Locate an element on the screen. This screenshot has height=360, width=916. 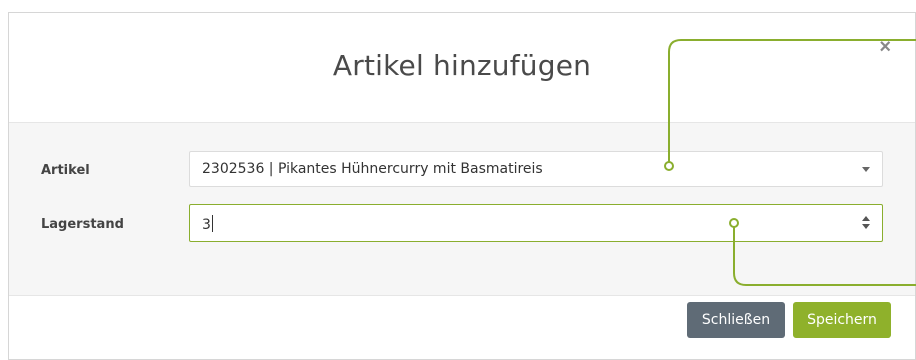
spin-down-icon is located at coordinates (866, 226).